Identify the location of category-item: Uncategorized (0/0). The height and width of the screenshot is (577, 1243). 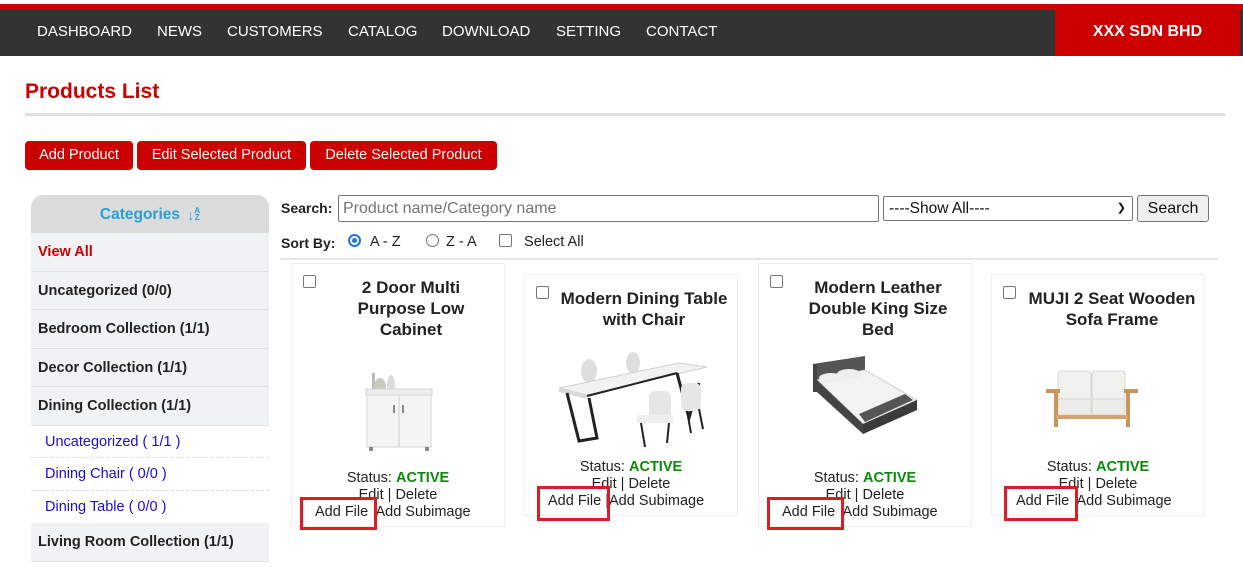
(150, 290).